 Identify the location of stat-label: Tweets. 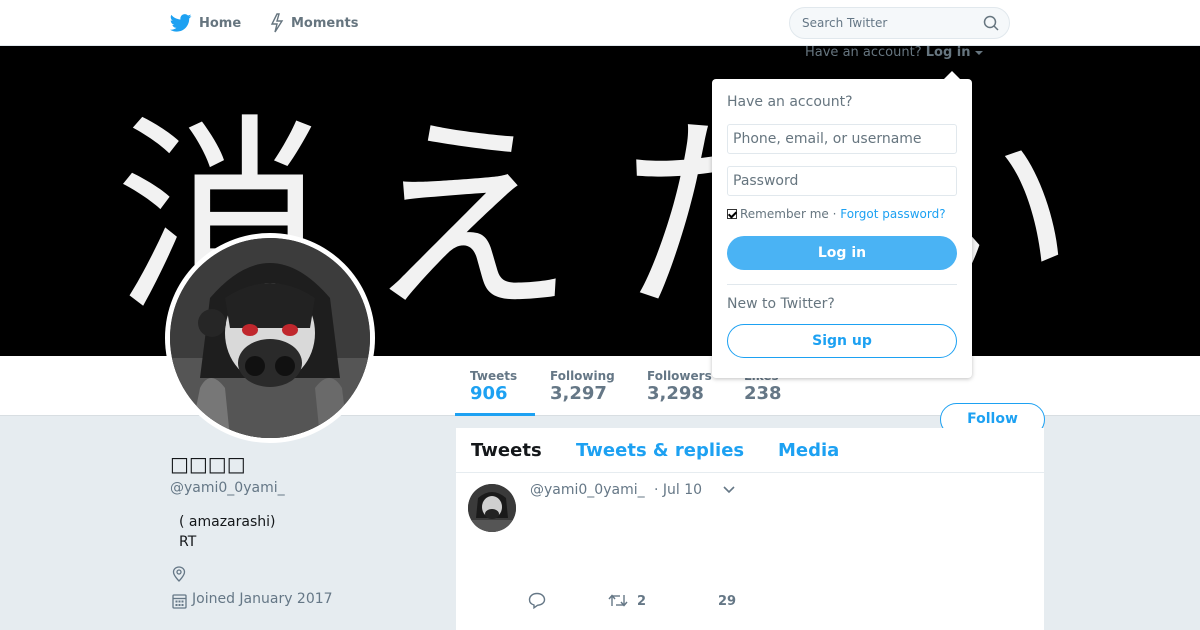
(494, 376).